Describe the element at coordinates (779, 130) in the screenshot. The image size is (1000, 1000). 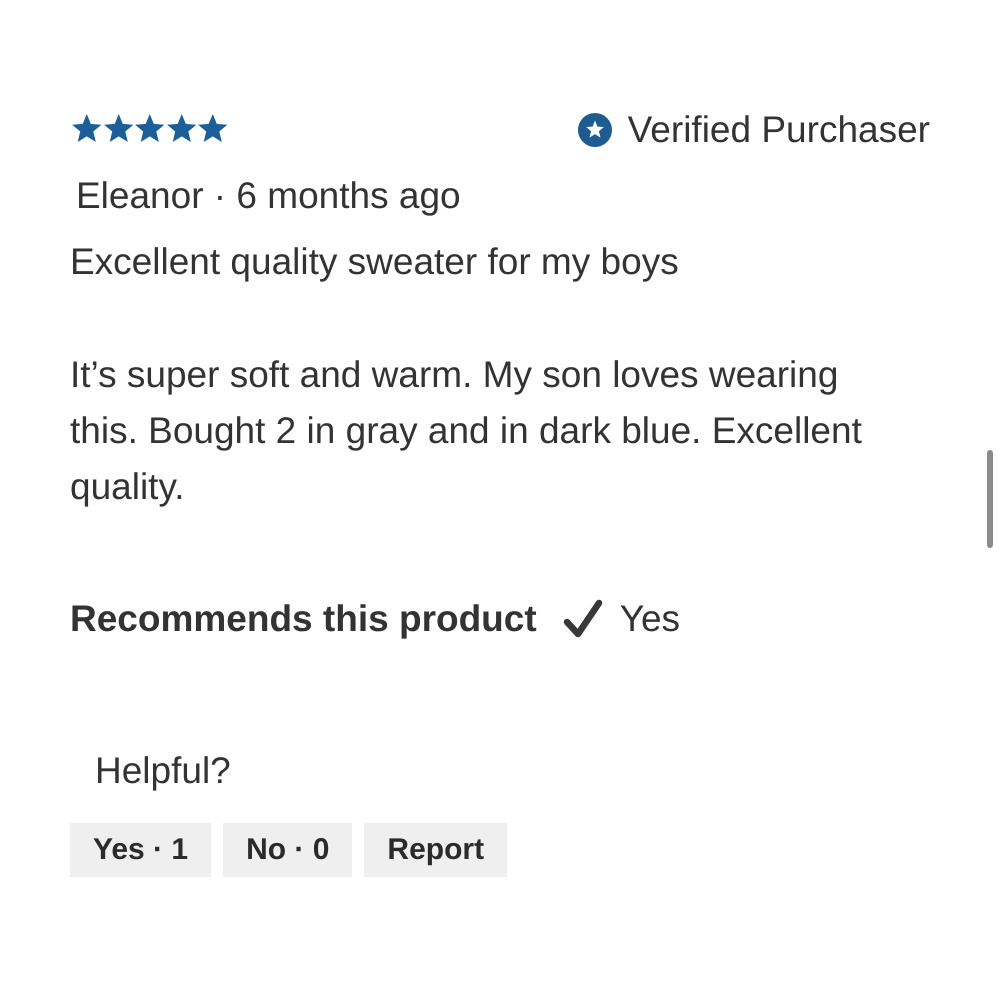
I see `verified-purchaser-label: Verified Purchaser` at that location.